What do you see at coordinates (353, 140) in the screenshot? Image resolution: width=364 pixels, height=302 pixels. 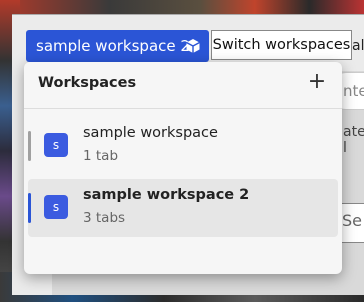 I see `page-text: ate l` at bounding box center [353, 140].